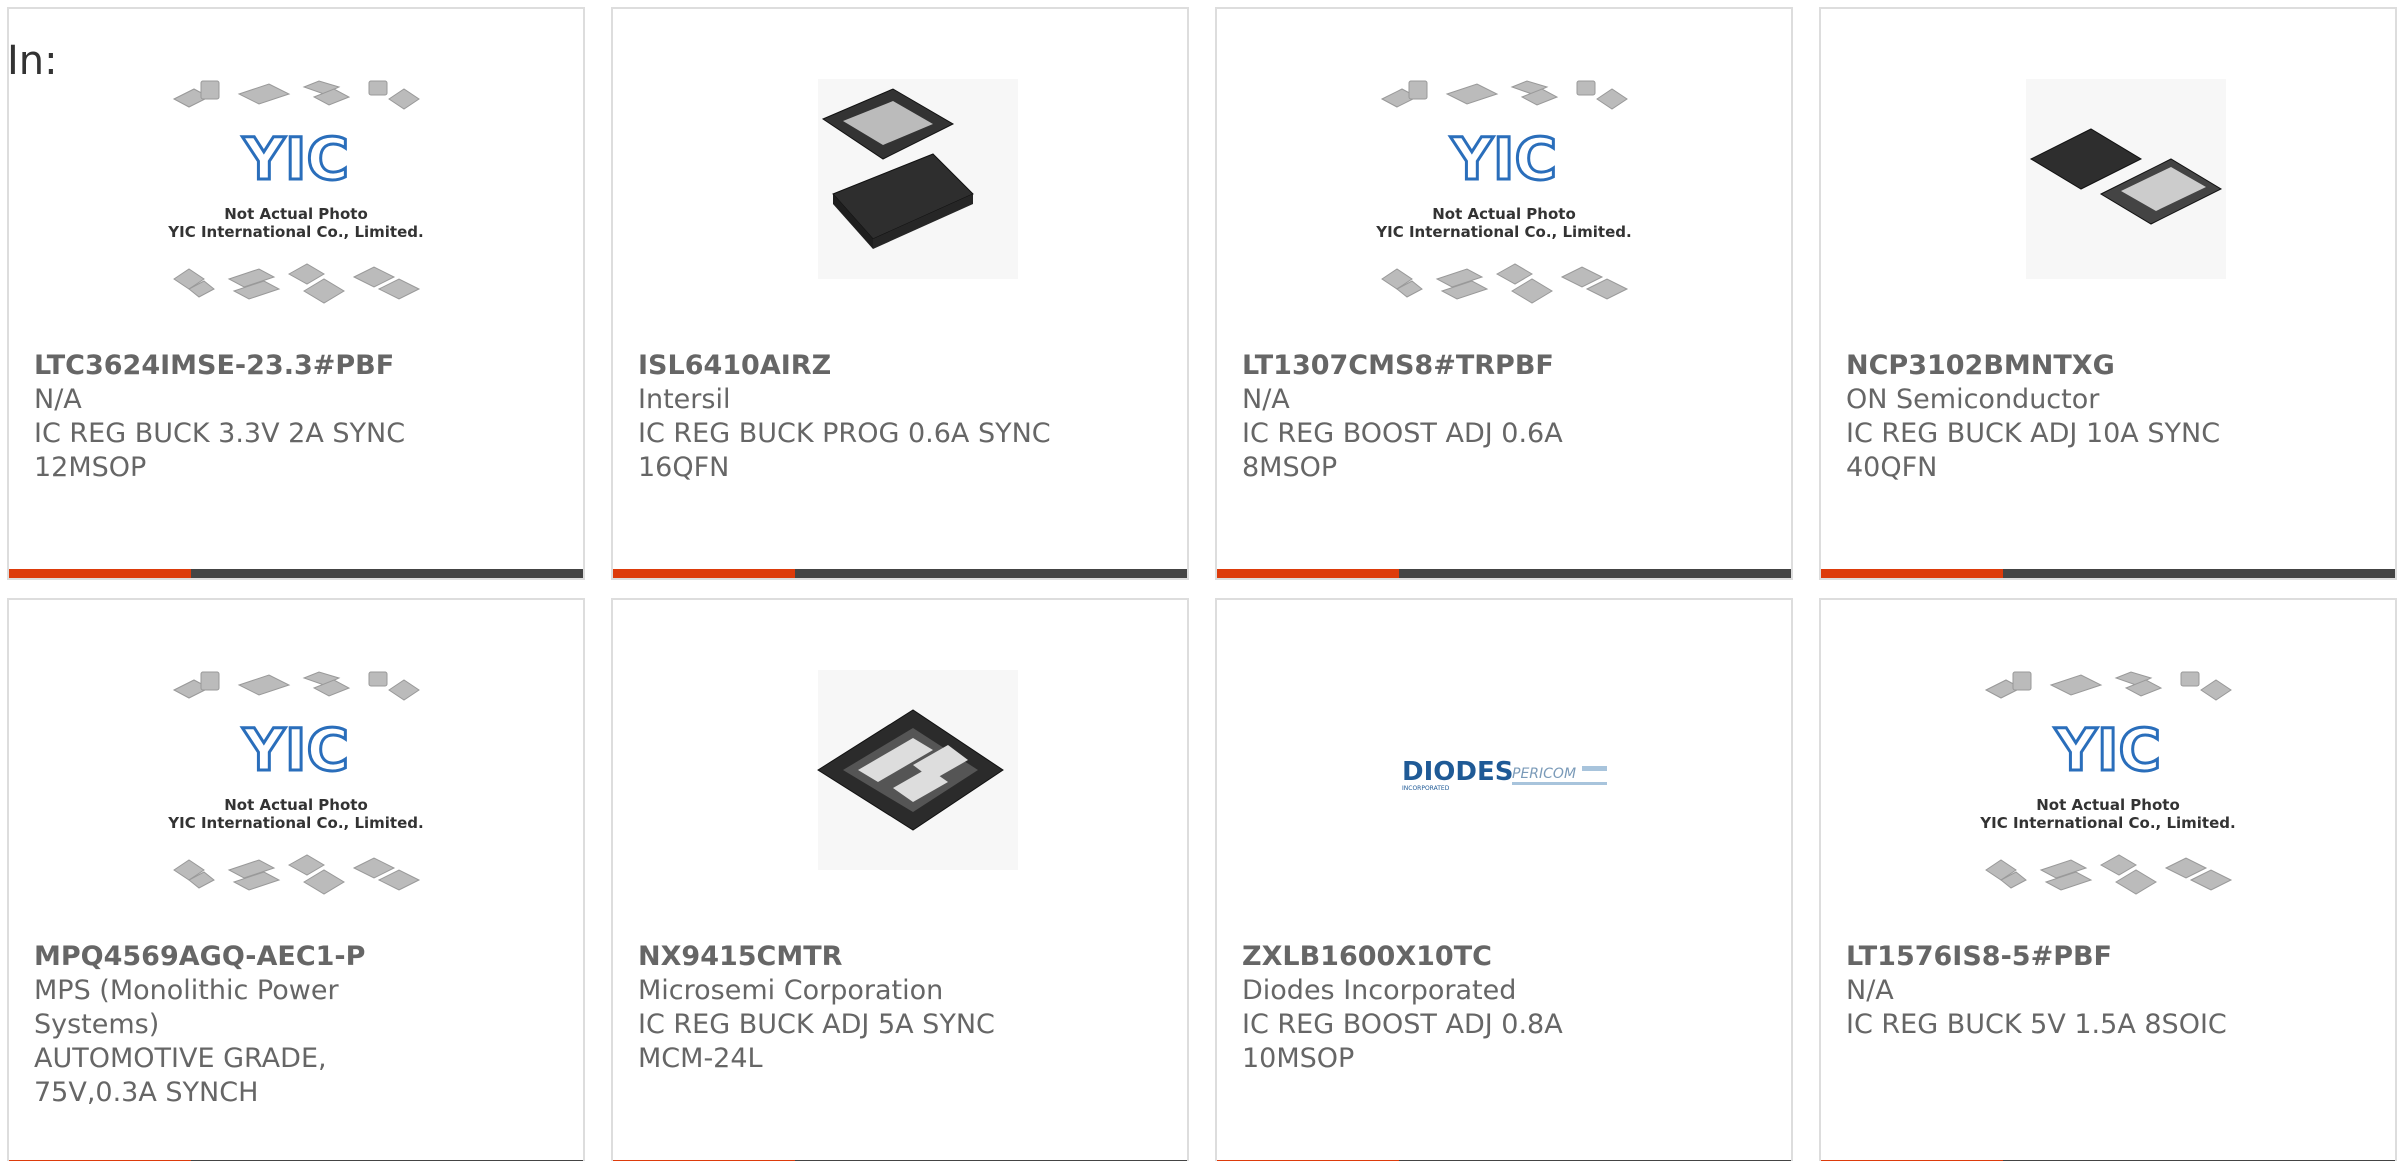  I want to click on qfn-chip-image, so click(918, 179).